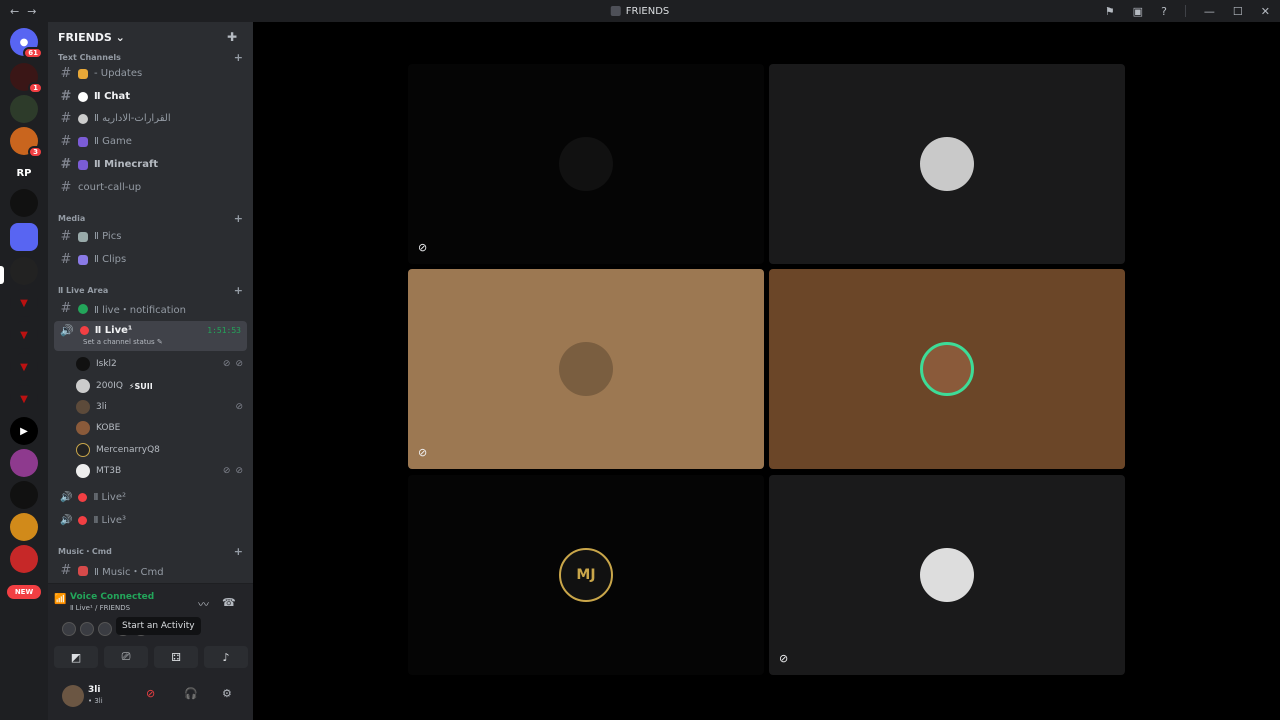  What do you see at coordinates (26, 78) in the screenshot?
I see `server-icon: 1` at bounding box center [26, 78].